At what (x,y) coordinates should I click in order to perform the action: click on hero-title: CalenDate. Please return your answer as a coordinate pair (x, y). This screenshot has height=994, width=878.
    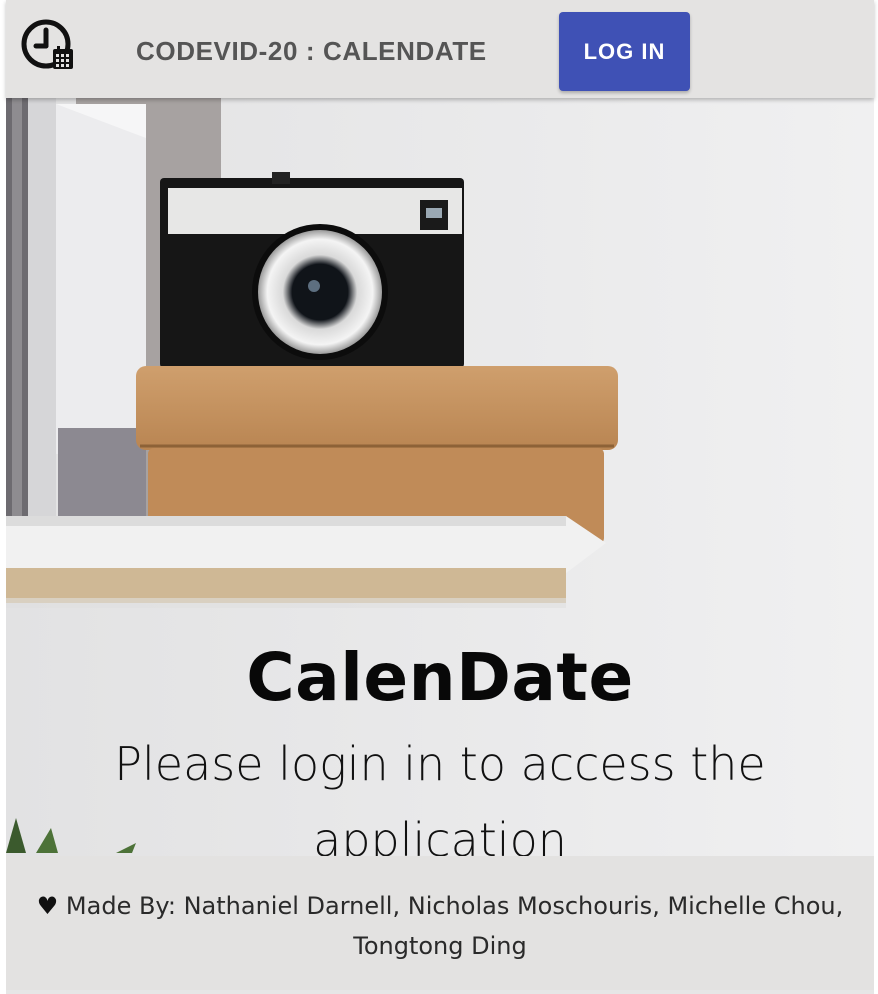
    Looking at the image, I should click on (440, 677).